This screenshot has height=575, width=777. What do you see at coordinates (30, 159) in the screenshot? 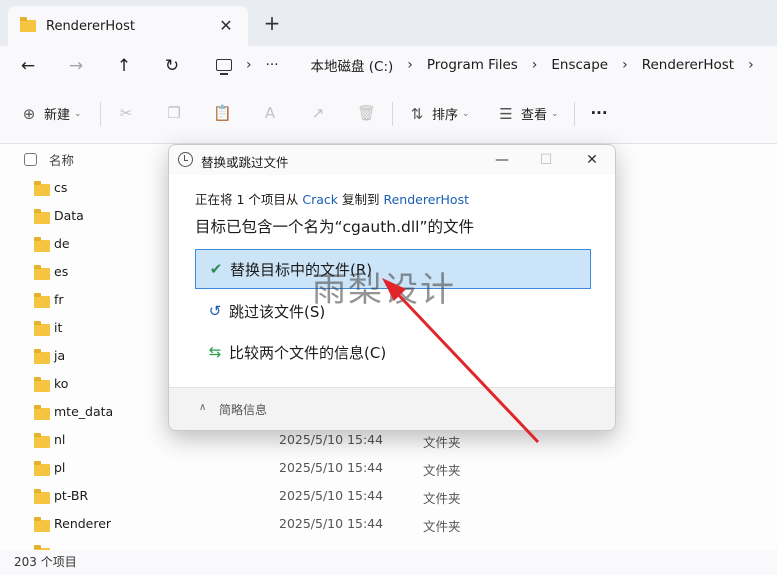
I see `select-all-checkbox` at bounding box center [30, 159].